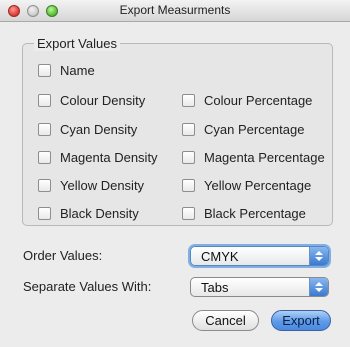 The width and height of the screenshot is (350, 347). I want to click on checkbox-colour-percentage: Colour Percentage, so click(247, 100).